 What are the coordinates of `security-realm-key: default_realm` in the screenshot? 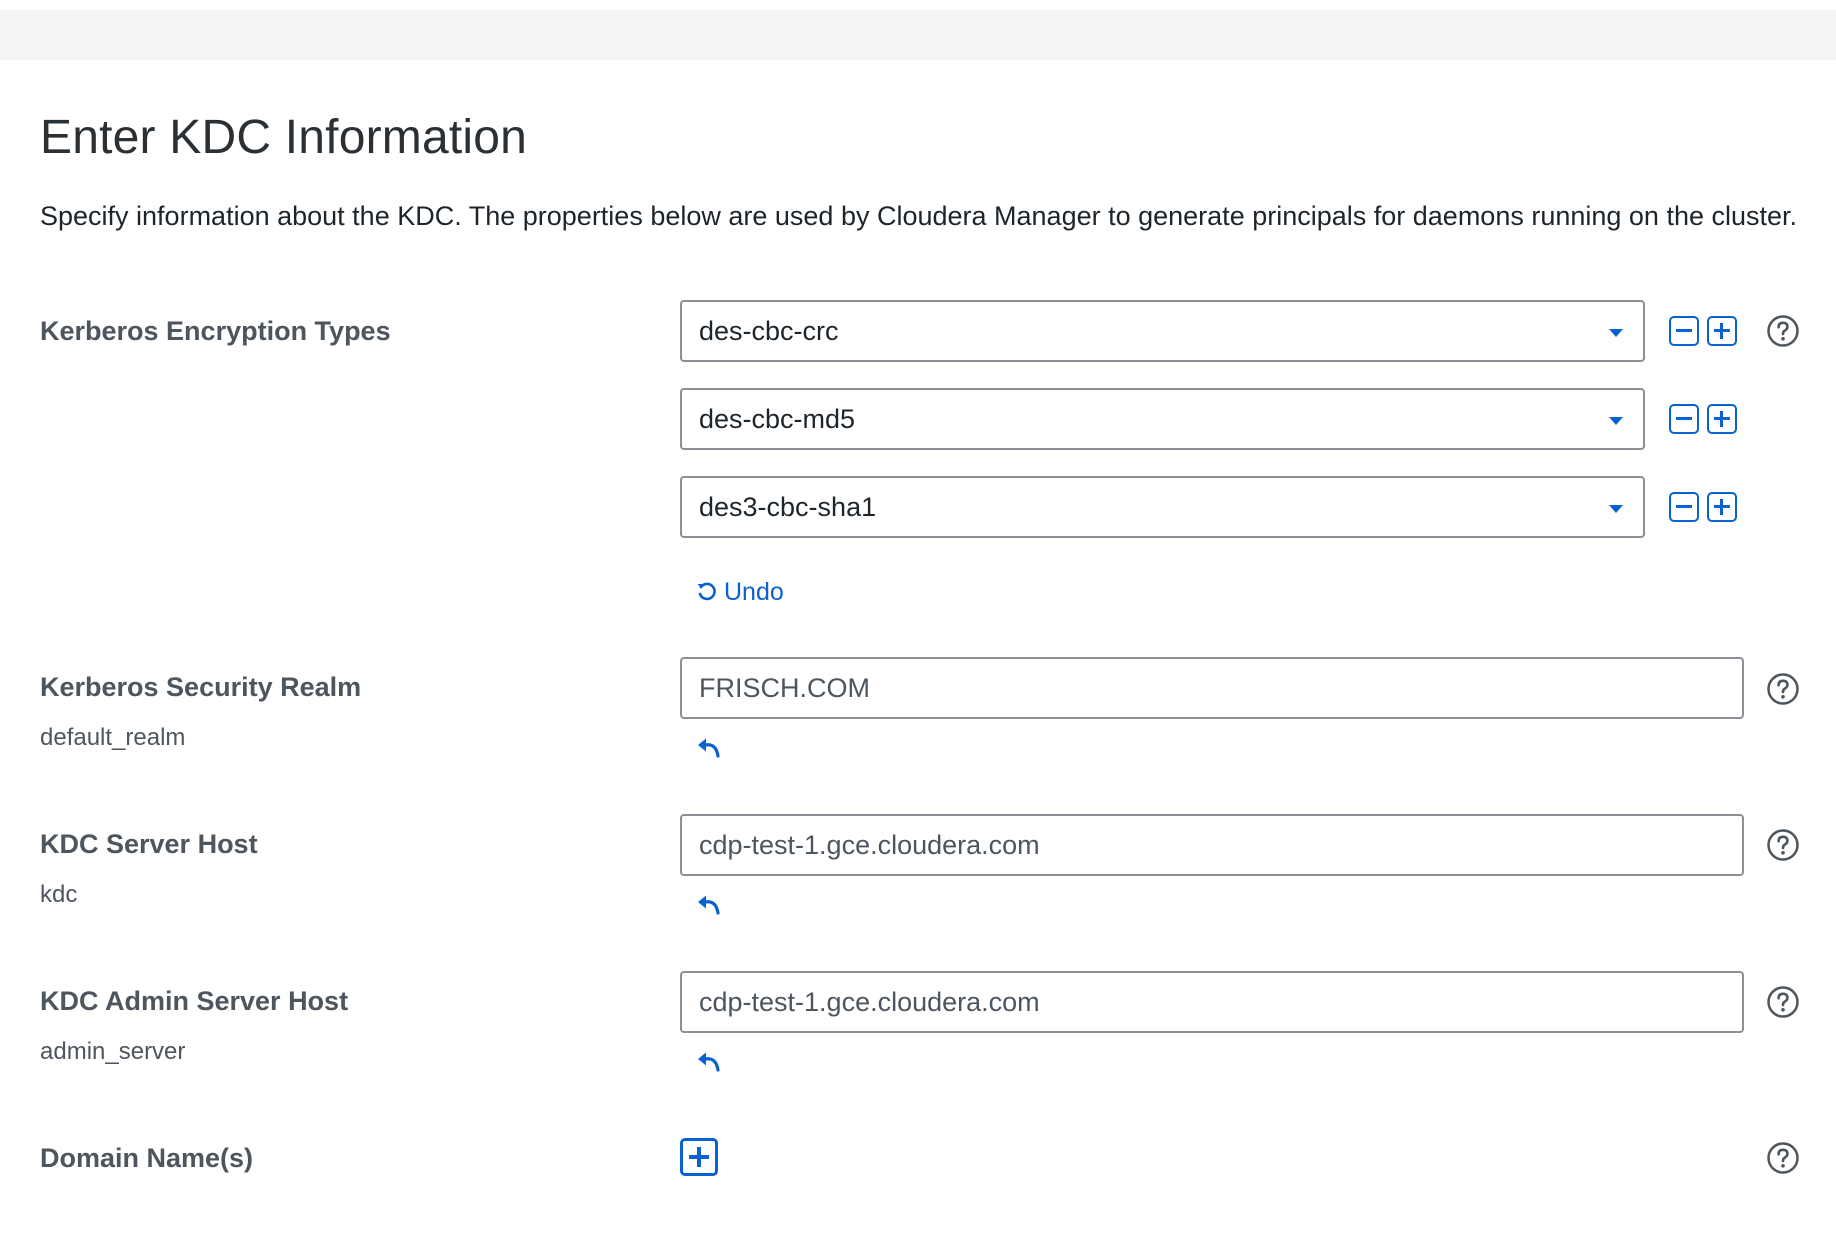 It's located at (113, 737).